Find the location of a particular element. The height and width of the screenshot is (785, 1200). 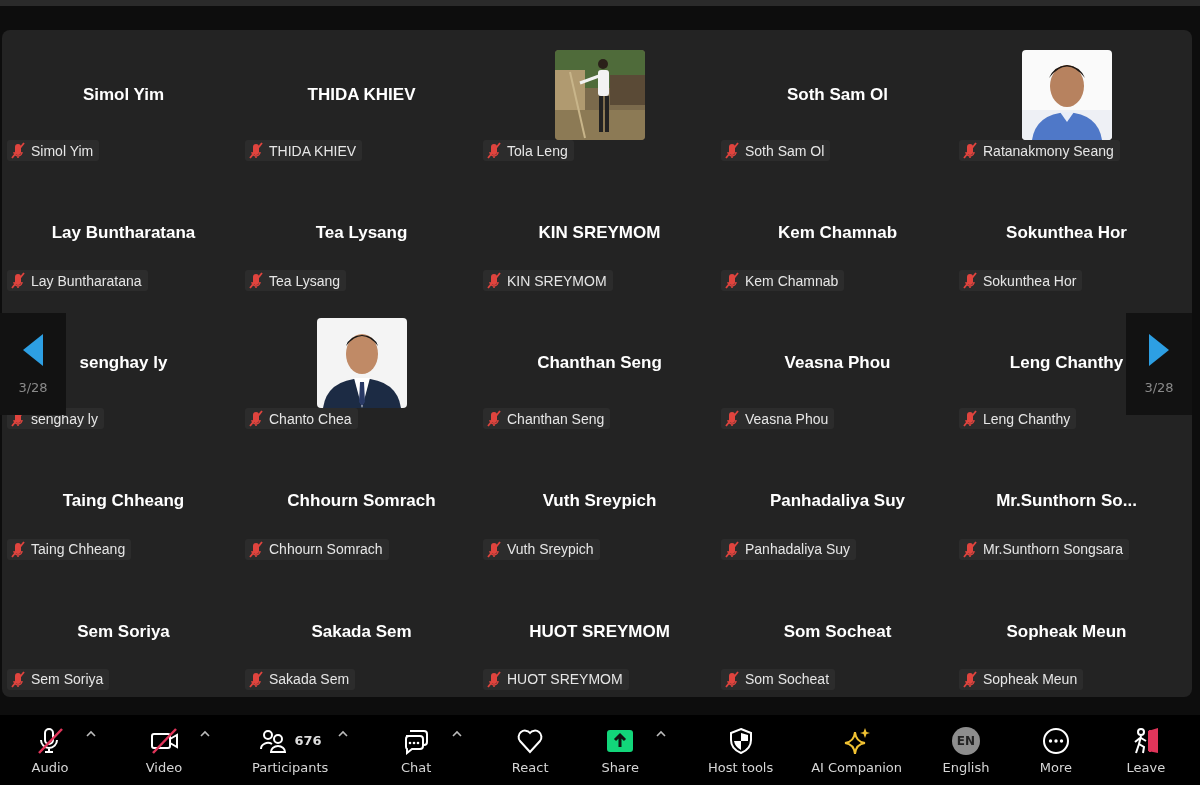

name-tag: Kem Chamnab is located at coordinates (783, 281).